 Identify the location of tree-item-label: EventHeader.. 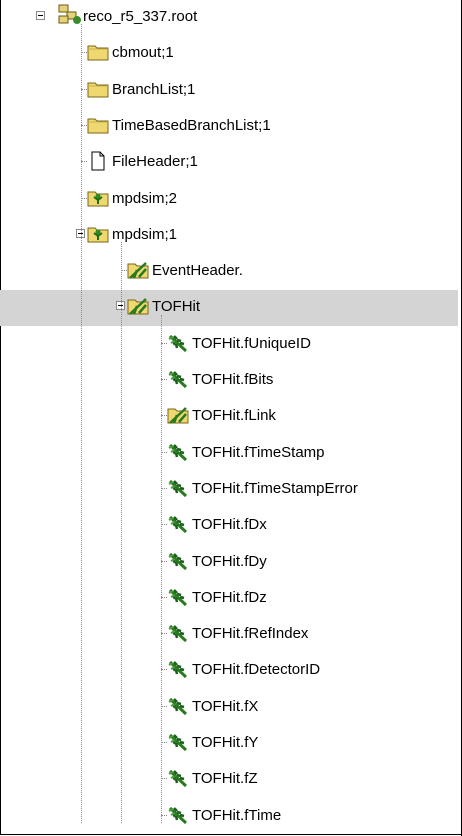
(197, 271).